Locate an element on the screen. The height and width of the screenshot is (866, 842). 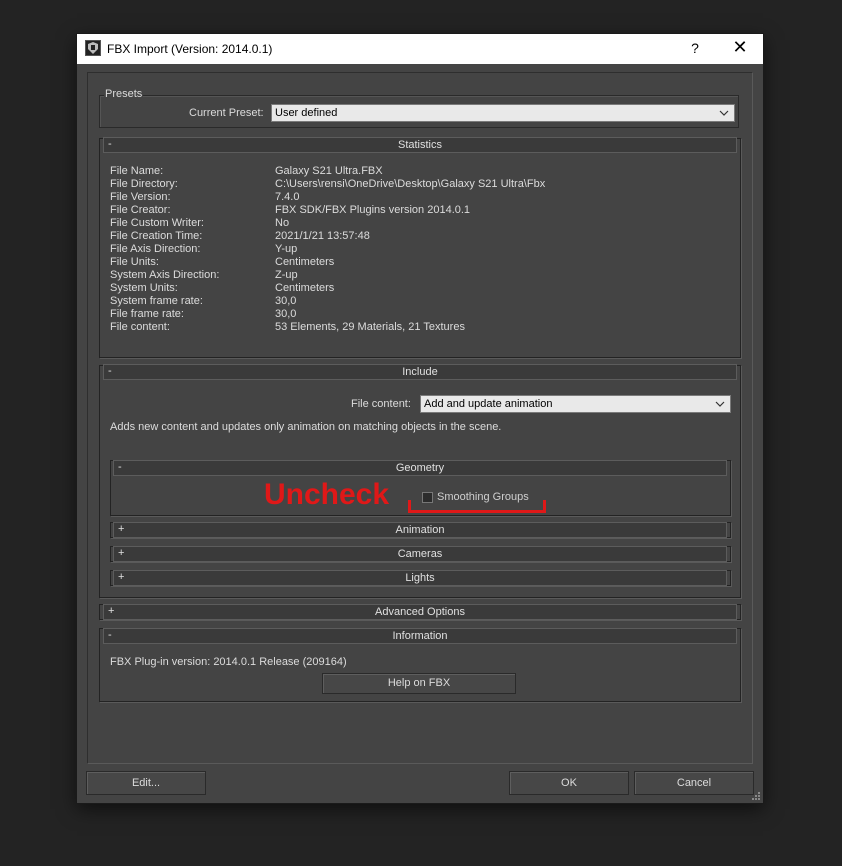
lights-header: + Lights is located at coordinates (420, 578).